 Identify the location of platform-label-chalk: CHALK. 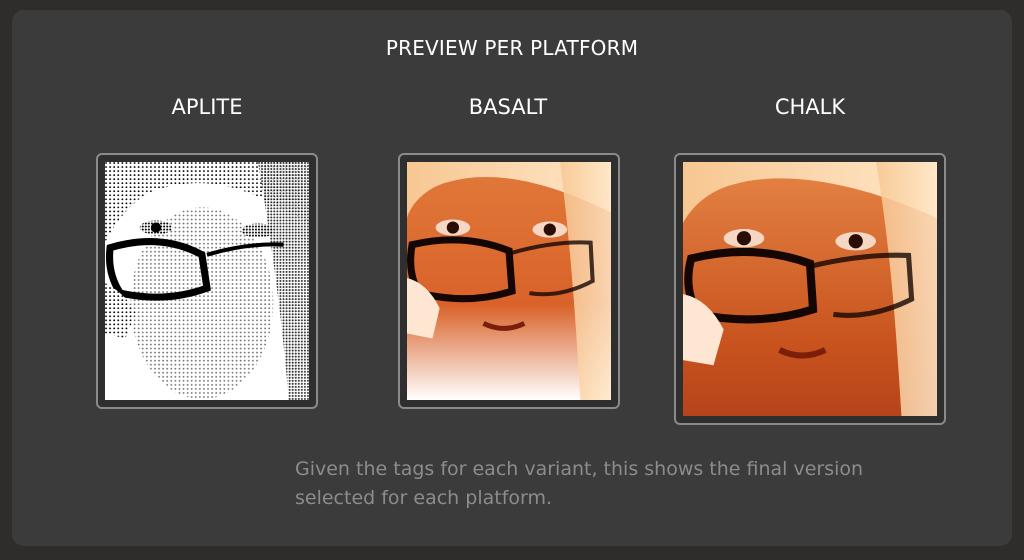
(810, 107).